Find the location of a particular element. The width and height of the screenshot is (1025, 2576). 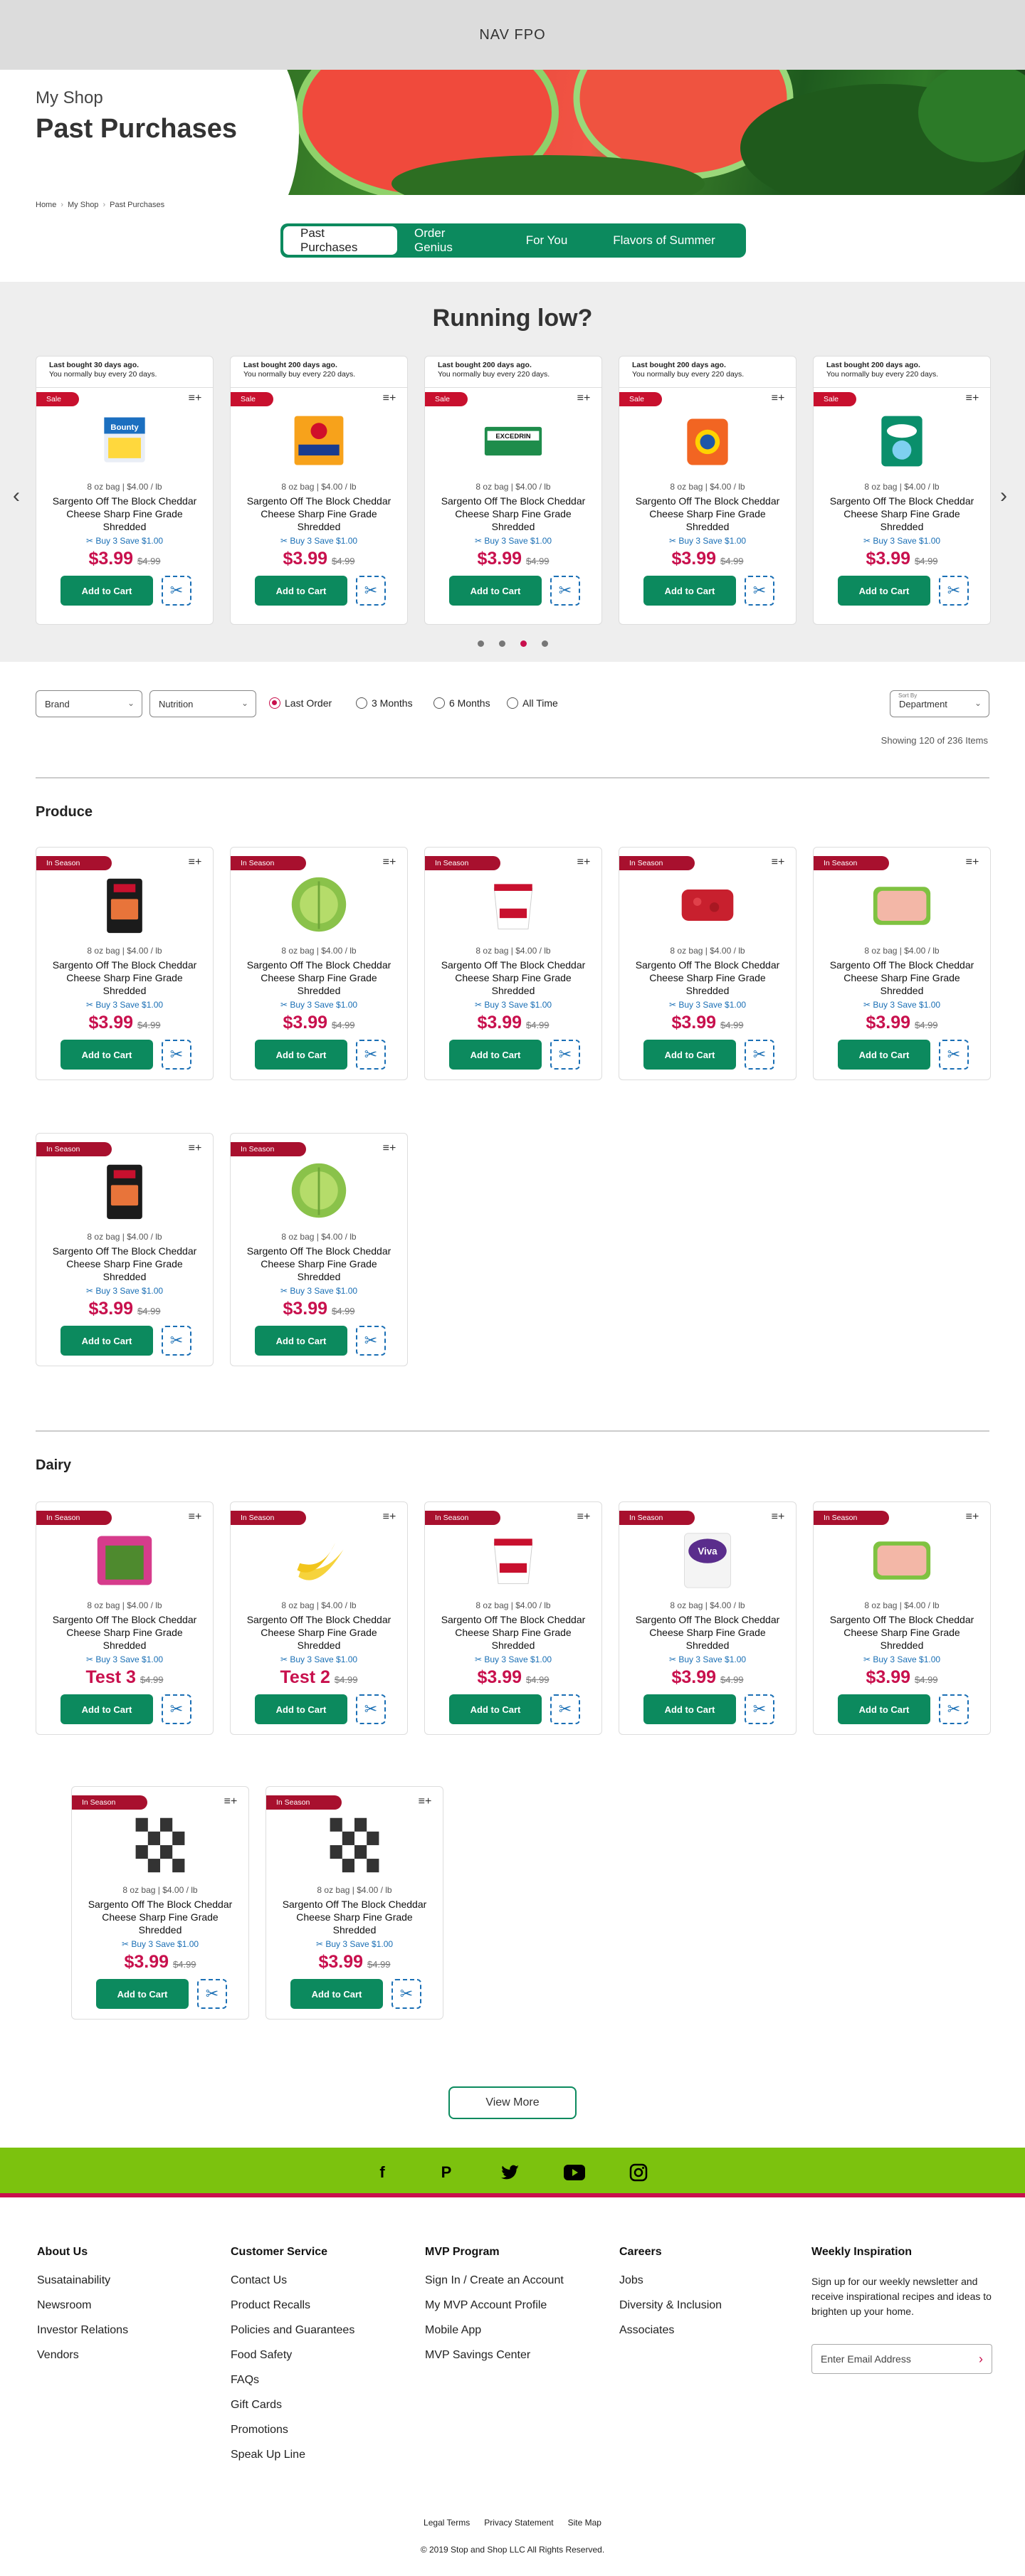

tab-order-genius: Order Genius is located at coordinates (450, 241).